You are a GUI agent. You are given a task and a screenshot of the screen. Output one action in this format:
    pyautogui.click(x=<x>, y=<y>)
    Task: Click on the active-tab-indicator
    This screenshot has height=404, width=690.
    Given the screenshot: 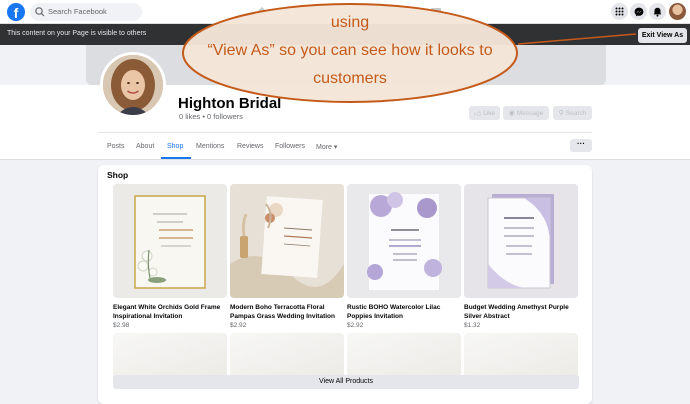 What is the action you would take?
    pyautogui.click(x=176, y=158)
    